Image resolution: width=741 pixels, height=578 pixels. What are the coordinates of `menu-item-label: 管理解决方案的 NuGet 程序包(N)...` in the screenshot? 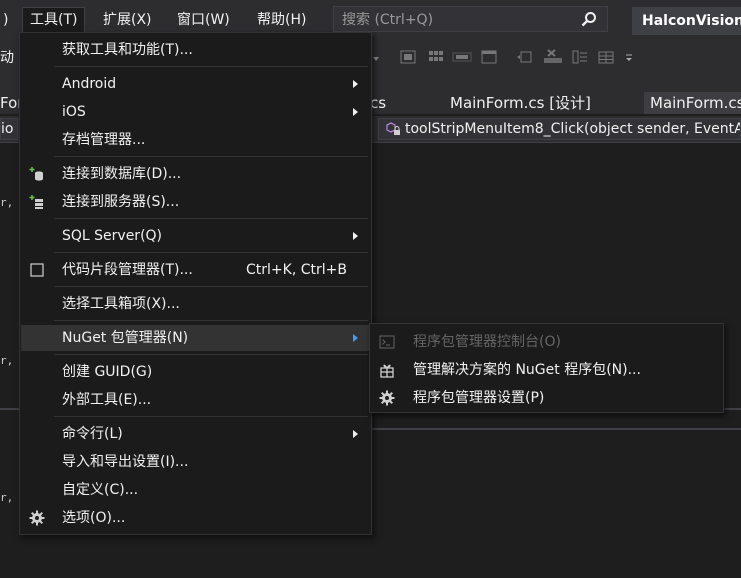 It's located at (527, 370).